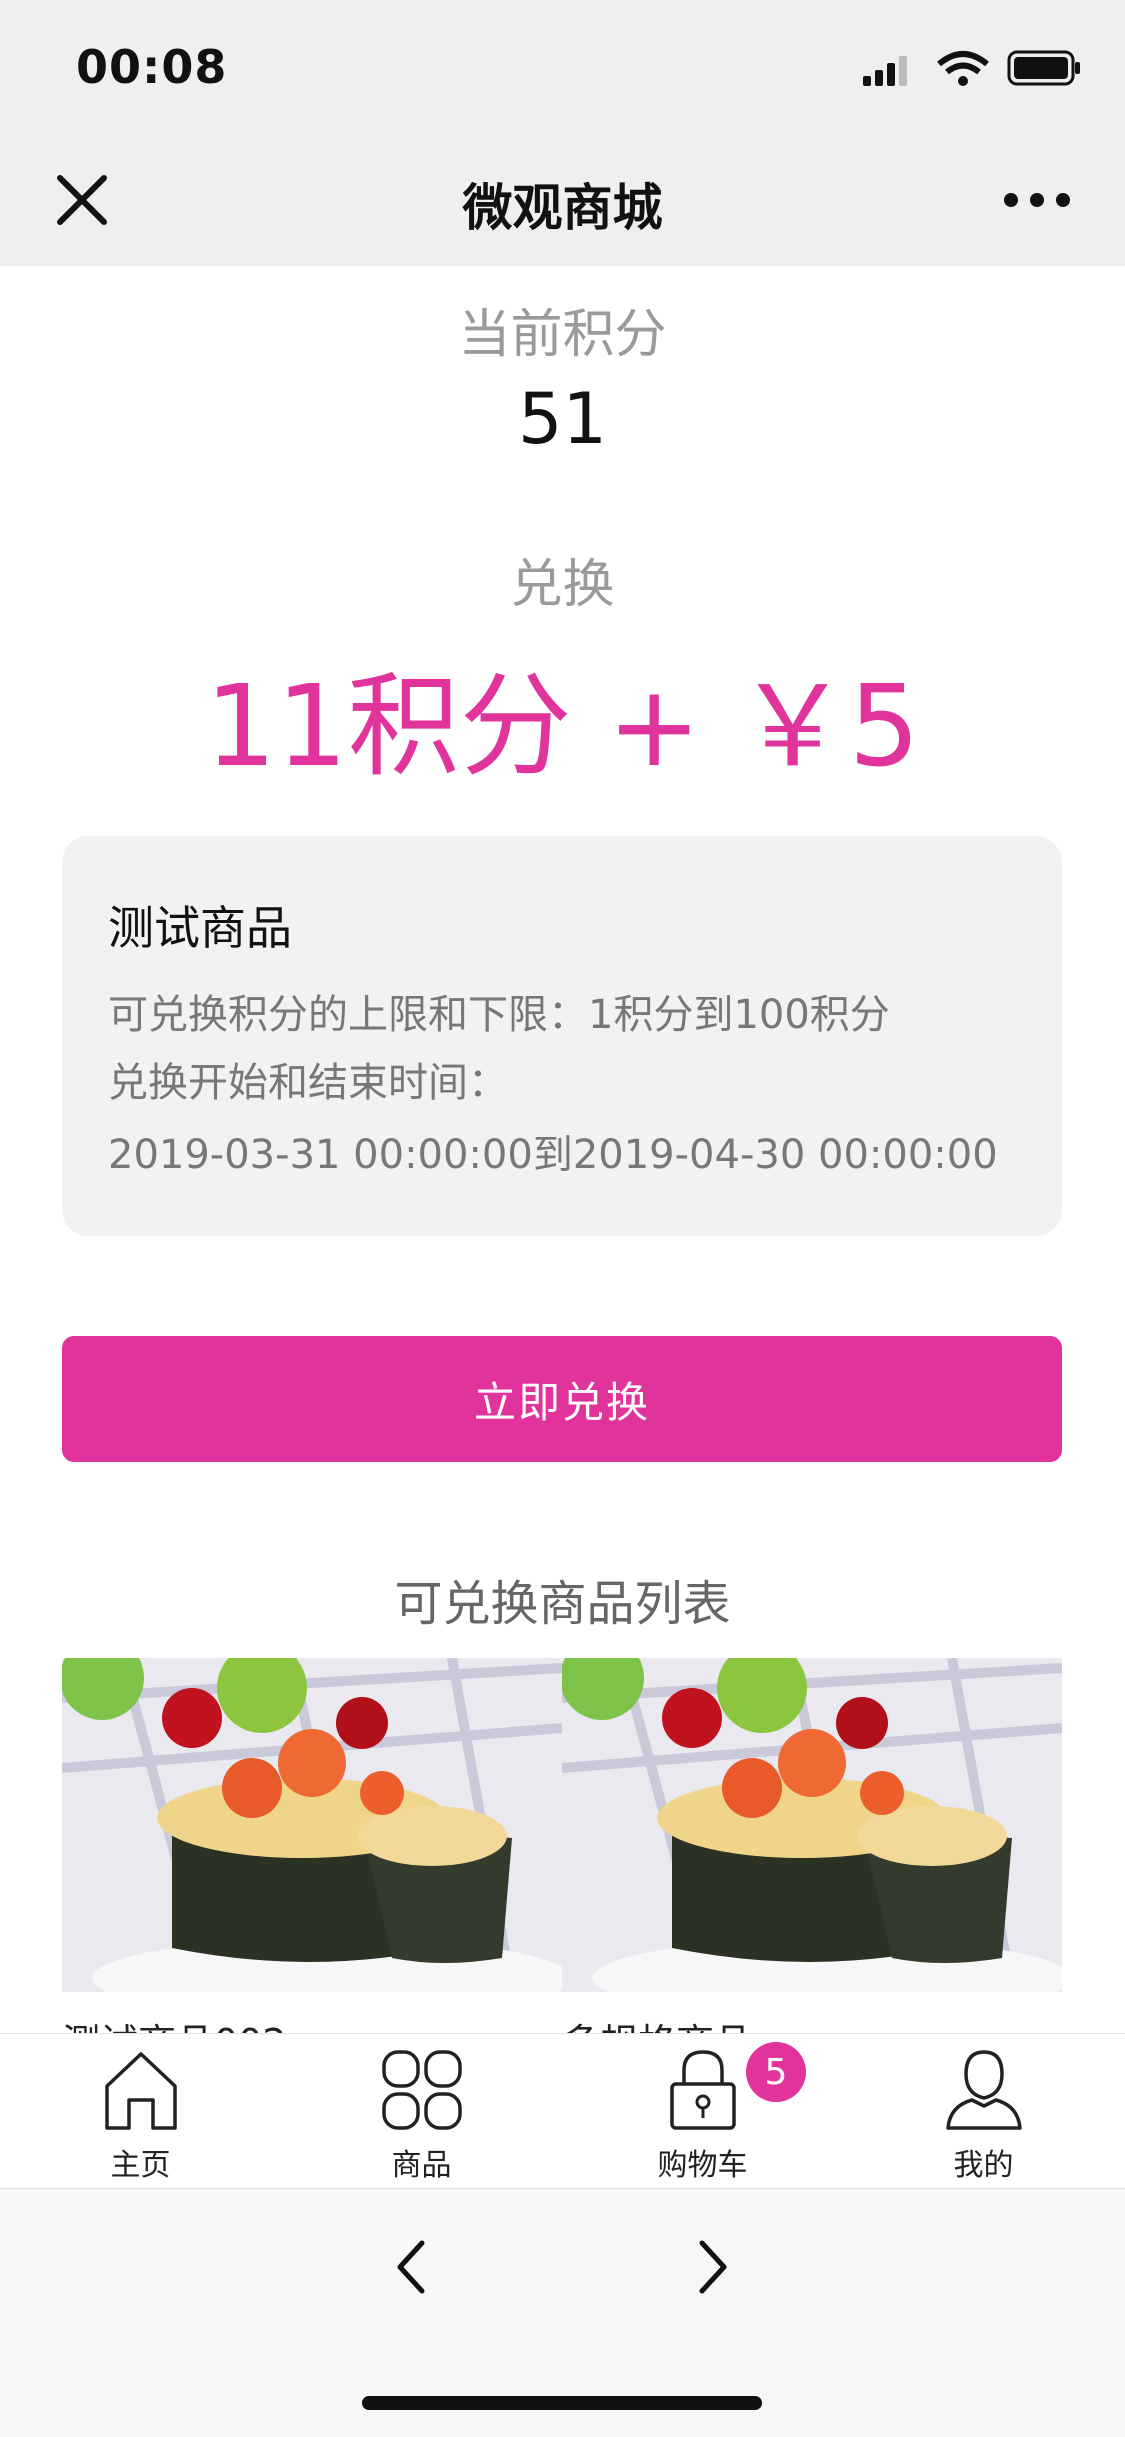 The image size is (1125, 2437). Describe the element at coordinates (152, 67) in the screenshot. I see `status-time: 00:08` at that location.